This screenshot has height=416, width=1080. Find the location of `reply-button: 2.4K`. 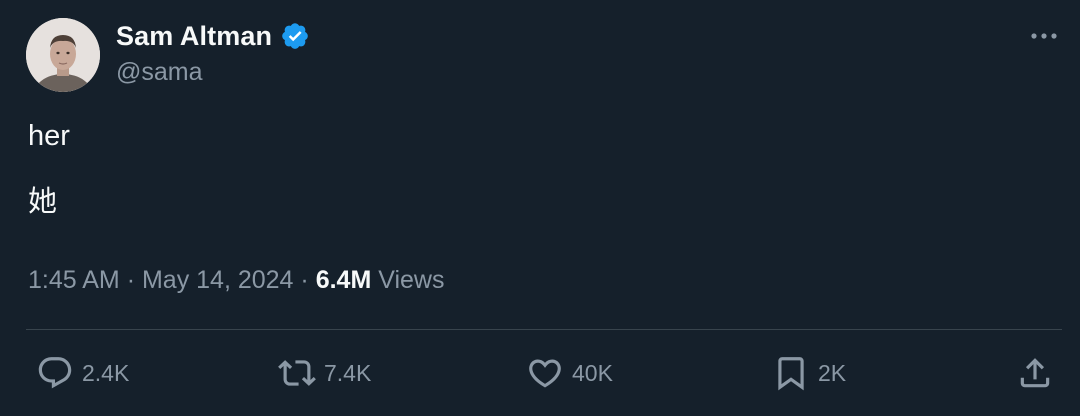

reply-button: 2.4K is located at coordinates (82, 373).